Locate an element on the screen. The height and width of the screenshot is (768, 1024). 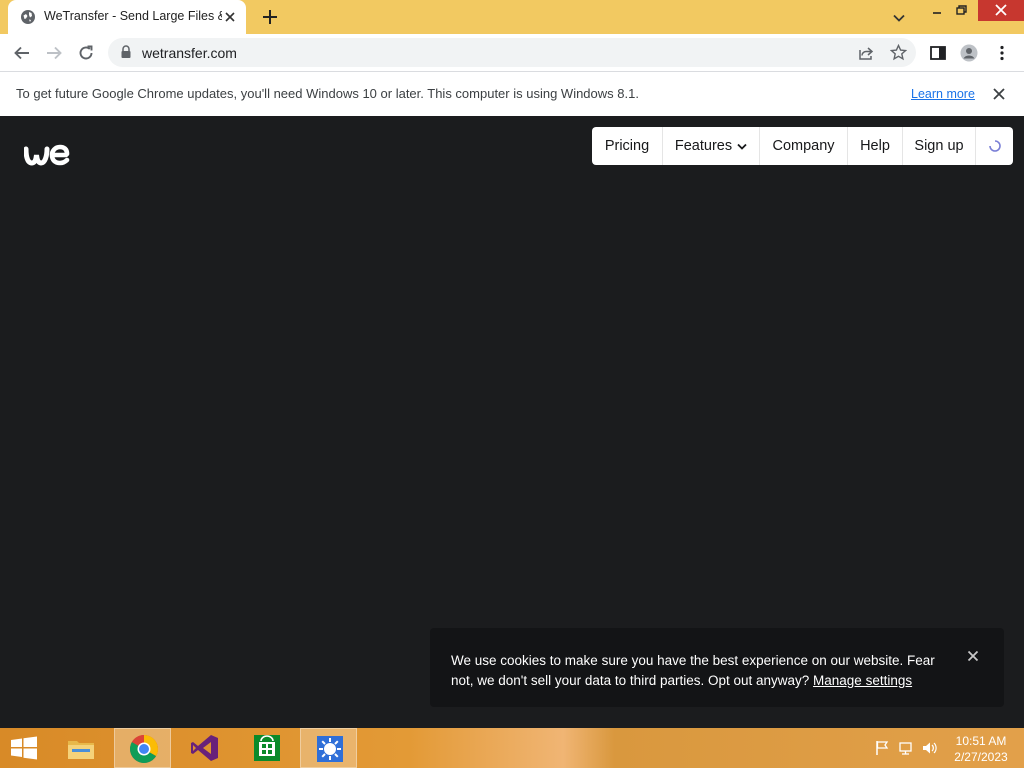
clock-date: 2/27/2023 is located at coordinates (981, 757).